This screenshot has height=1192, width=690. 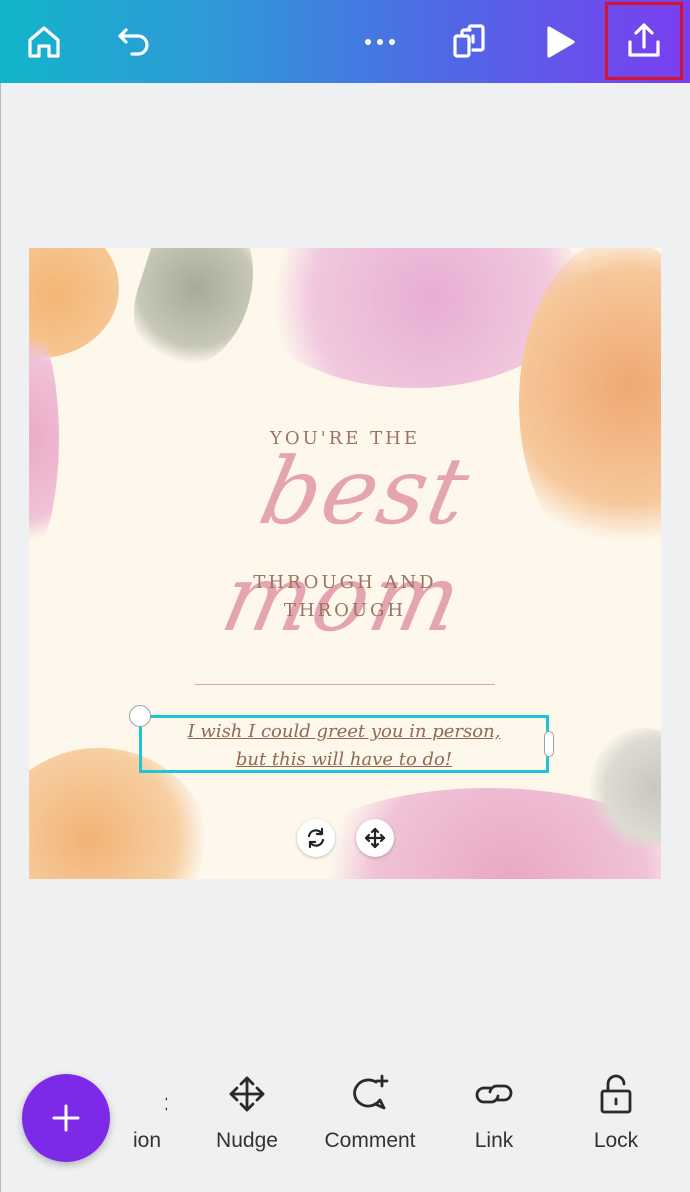 I want to click on comment-button: Comment, so click(x=370, y=1112).